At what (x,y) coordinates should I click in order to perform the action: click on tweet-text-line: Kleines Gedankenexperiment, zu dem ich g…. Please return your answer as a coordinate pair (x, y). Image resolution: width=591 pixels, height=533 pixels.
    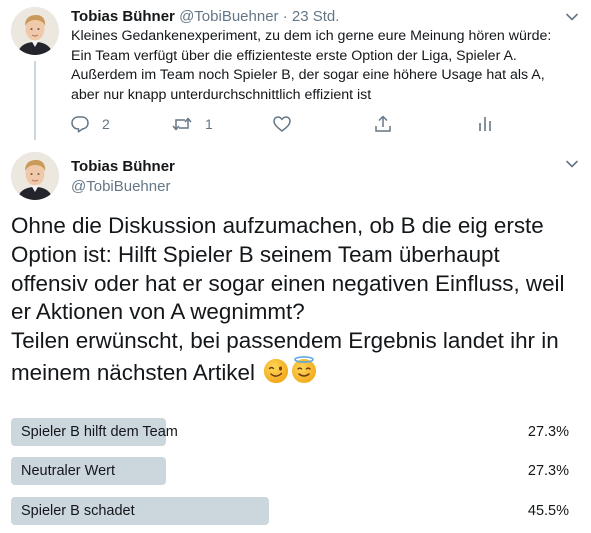
    Looking at the image, I should click on (311, 36).